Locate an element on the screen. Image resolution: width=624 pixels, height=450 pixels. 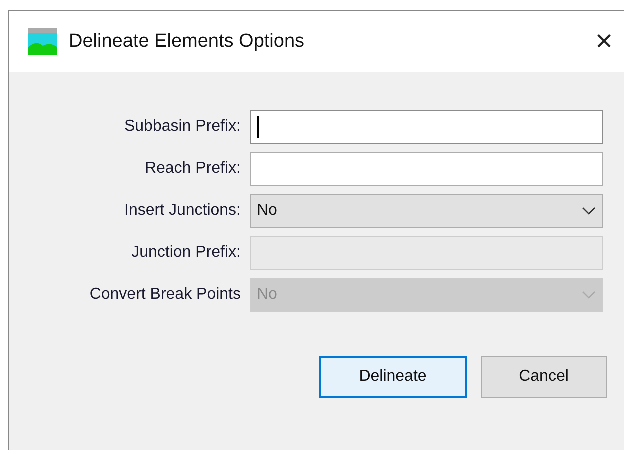
dropdown: No is located at coordinates (426, 211).